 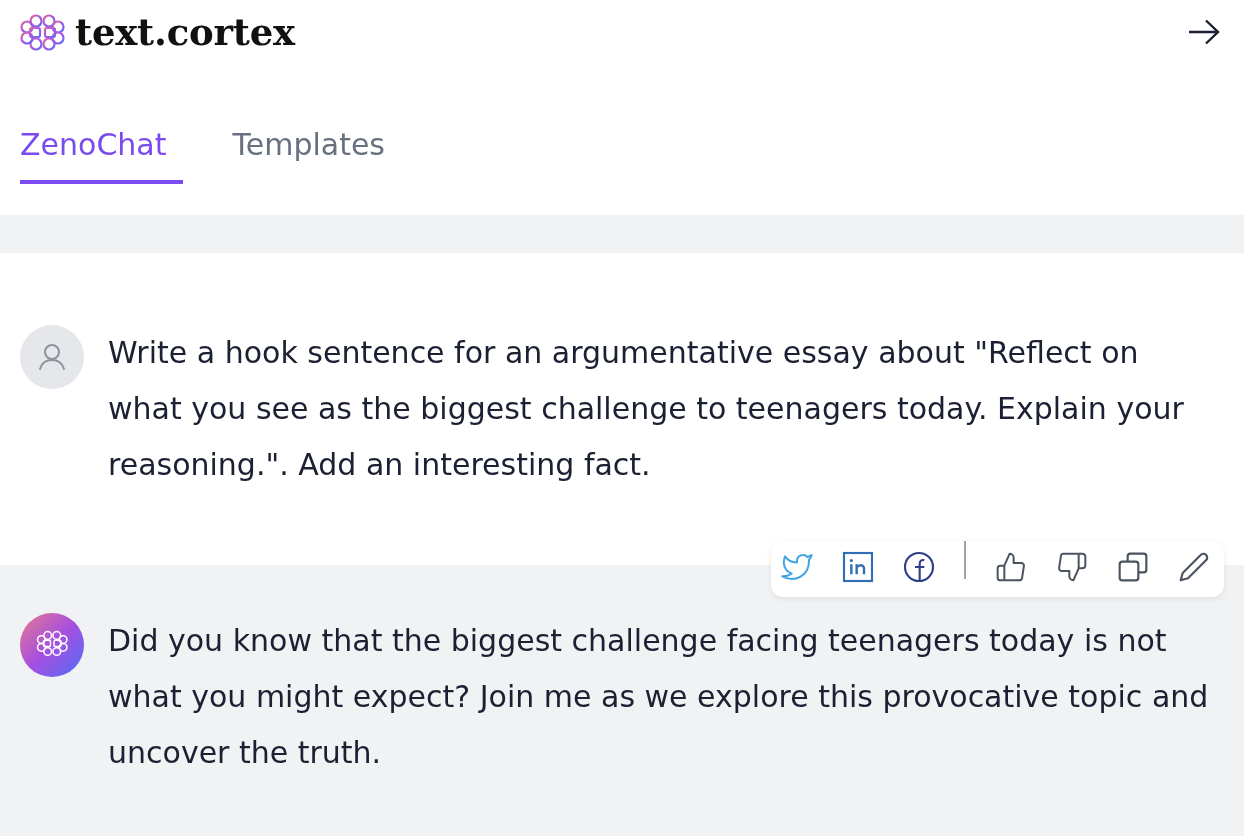 I want to click on facebook-icon, so click(x=919, y=567).